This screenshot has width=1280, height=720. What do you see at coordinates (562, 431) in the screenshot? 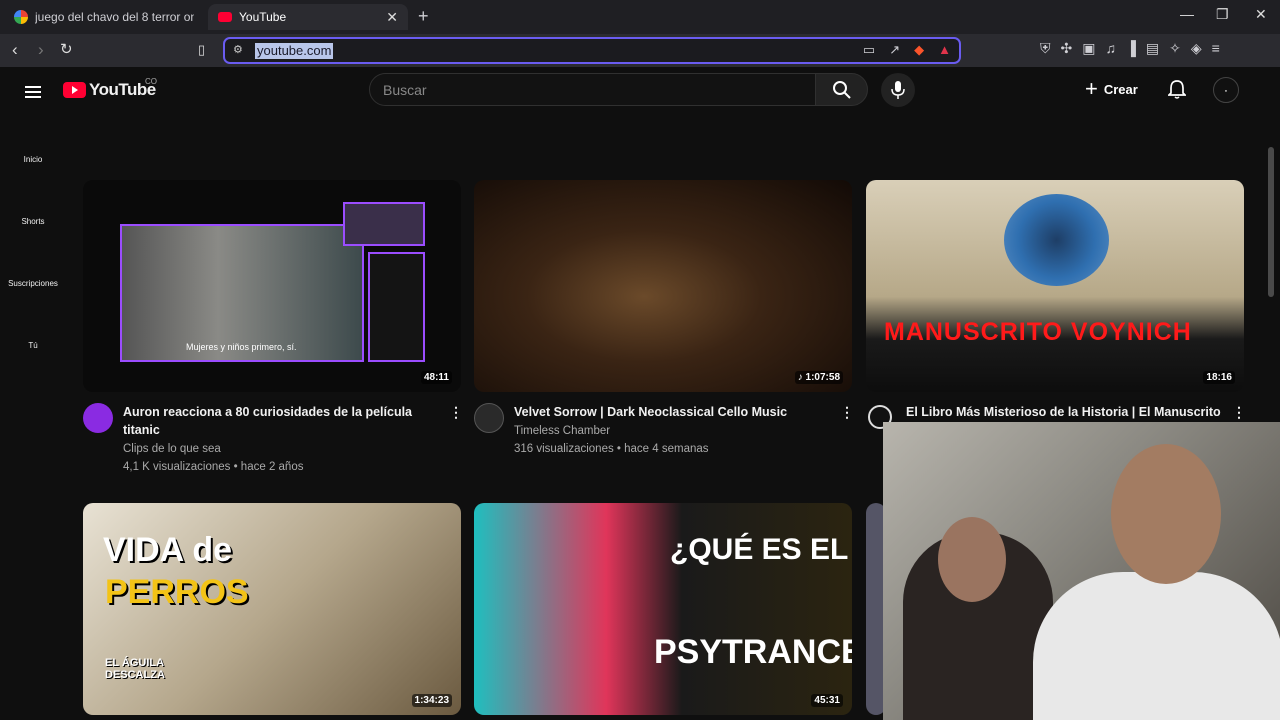
I see `channel-name: Timeless Chamber` at bounding box center [562, 431].